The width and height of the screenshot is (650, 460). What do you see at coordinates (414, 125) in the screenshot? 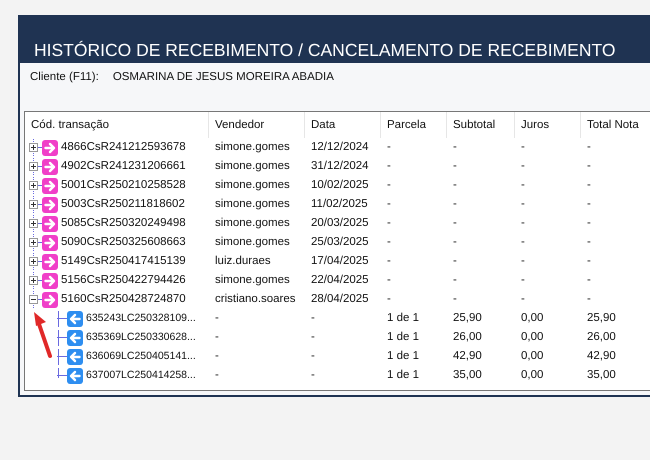
I see `column-header: Parcela` at bounding box center [414, 125].